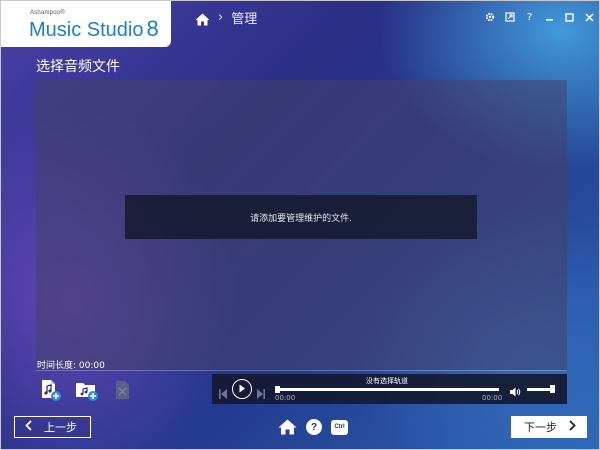 Image resolution: width=600 pixels, height=450 pixels. I want to click on gear-icon, so click(489, 17).